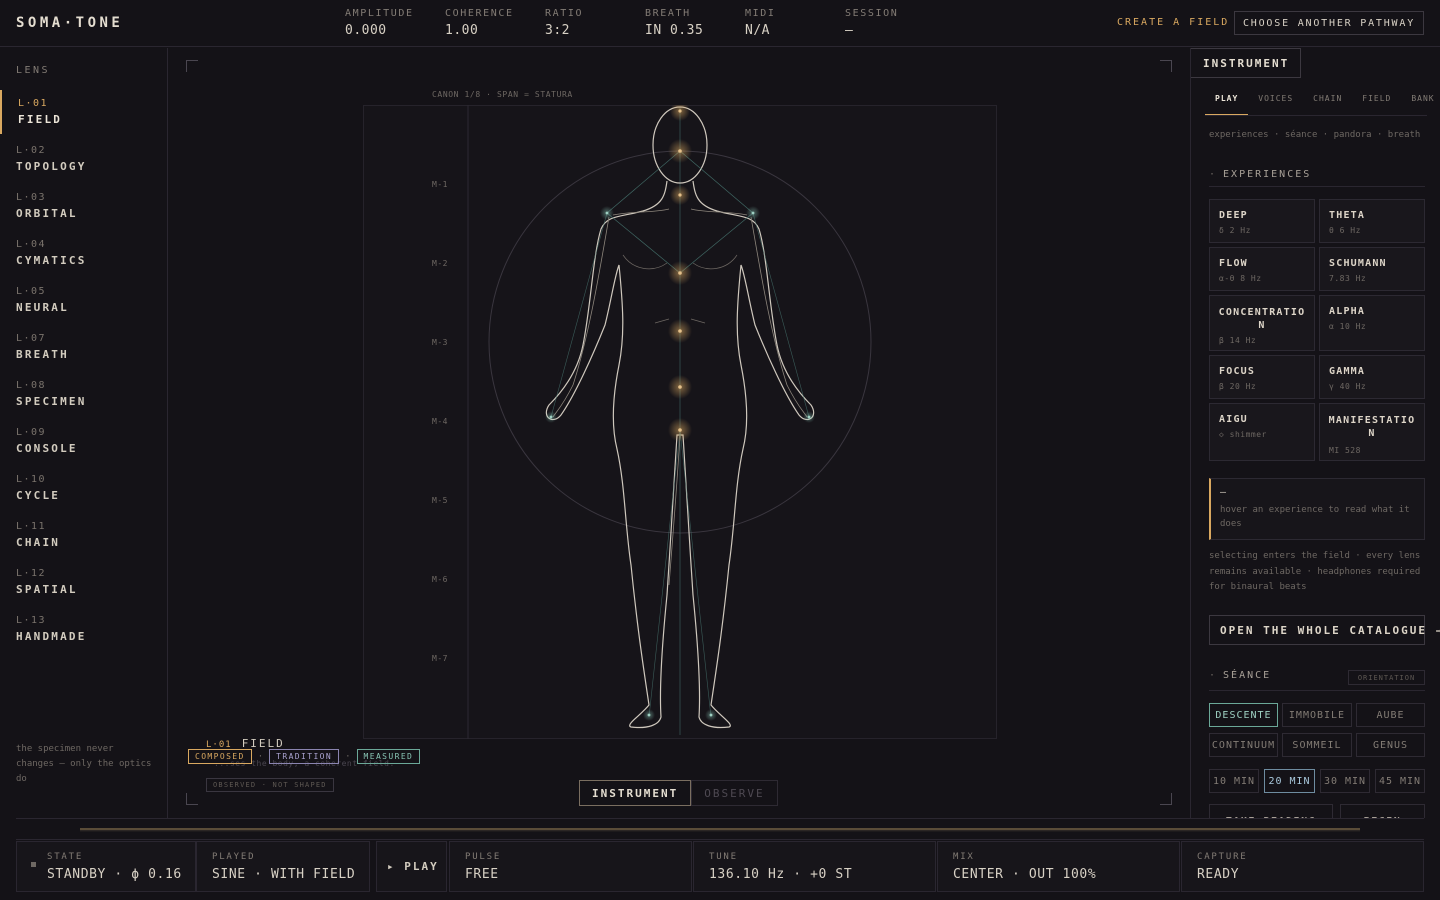 This screenshot has width=1440, height=900. Describe the element at coordinates (51, 401) in the screenshot. I see `lens-name: SPECIMEN` at that location.